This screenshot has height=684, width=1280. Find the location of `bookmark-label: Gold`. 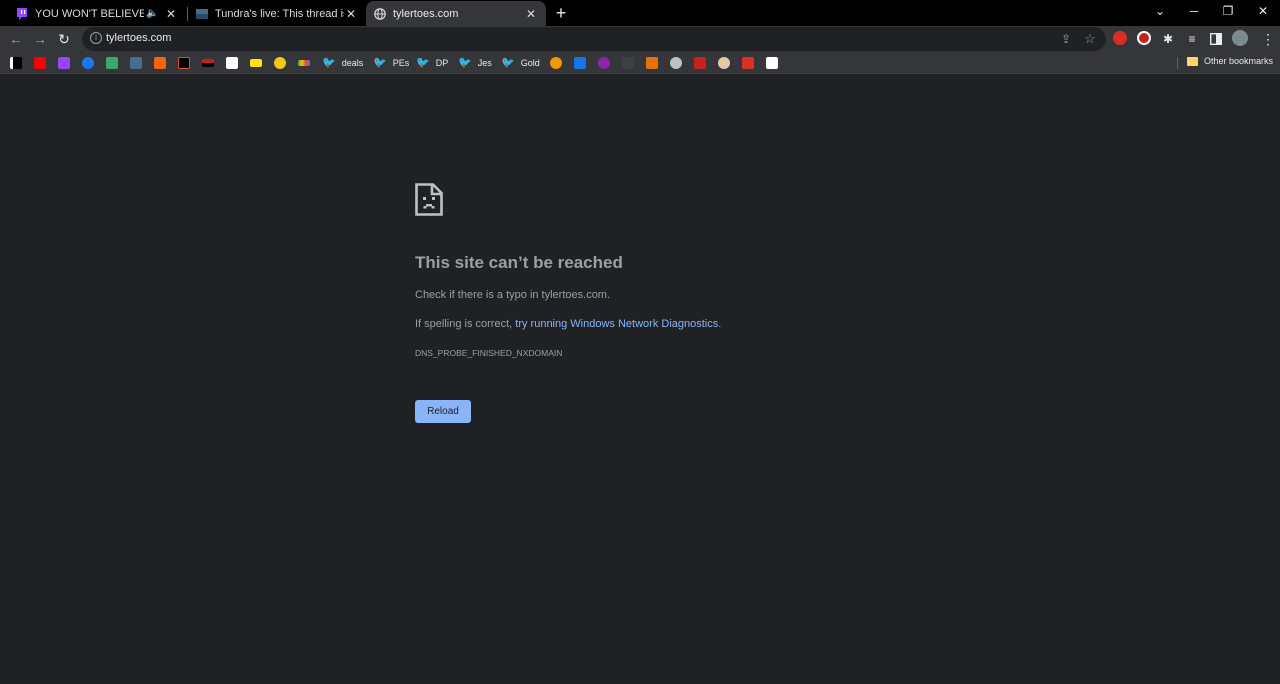

bookmark-label: Gold is located at coordinates (530, 63).